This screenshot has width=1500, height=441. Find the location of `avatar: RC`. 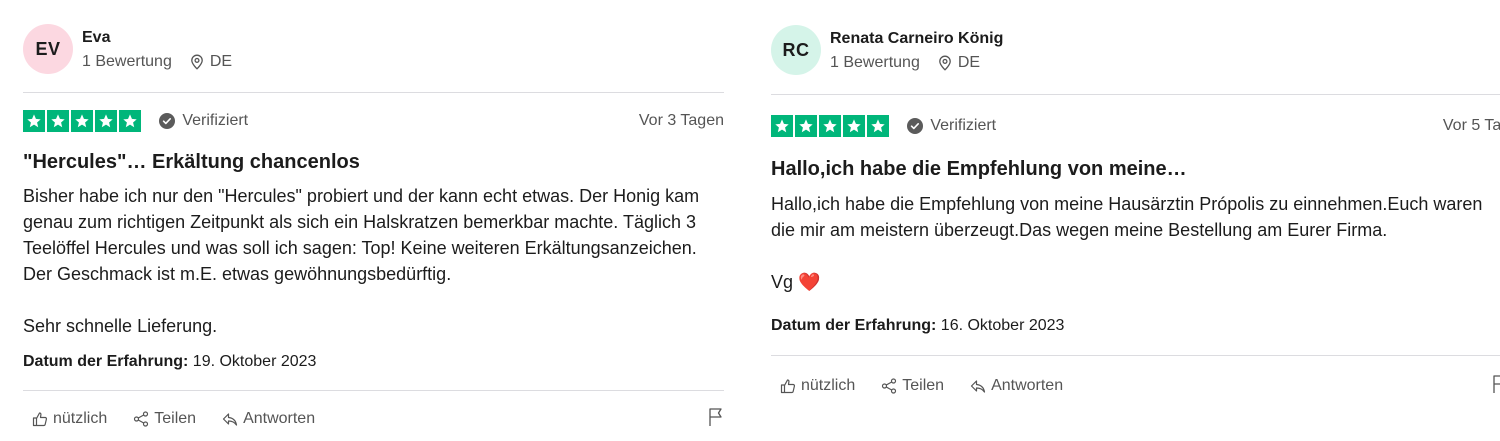

avatar: RC is located at coordinates (796, 50).